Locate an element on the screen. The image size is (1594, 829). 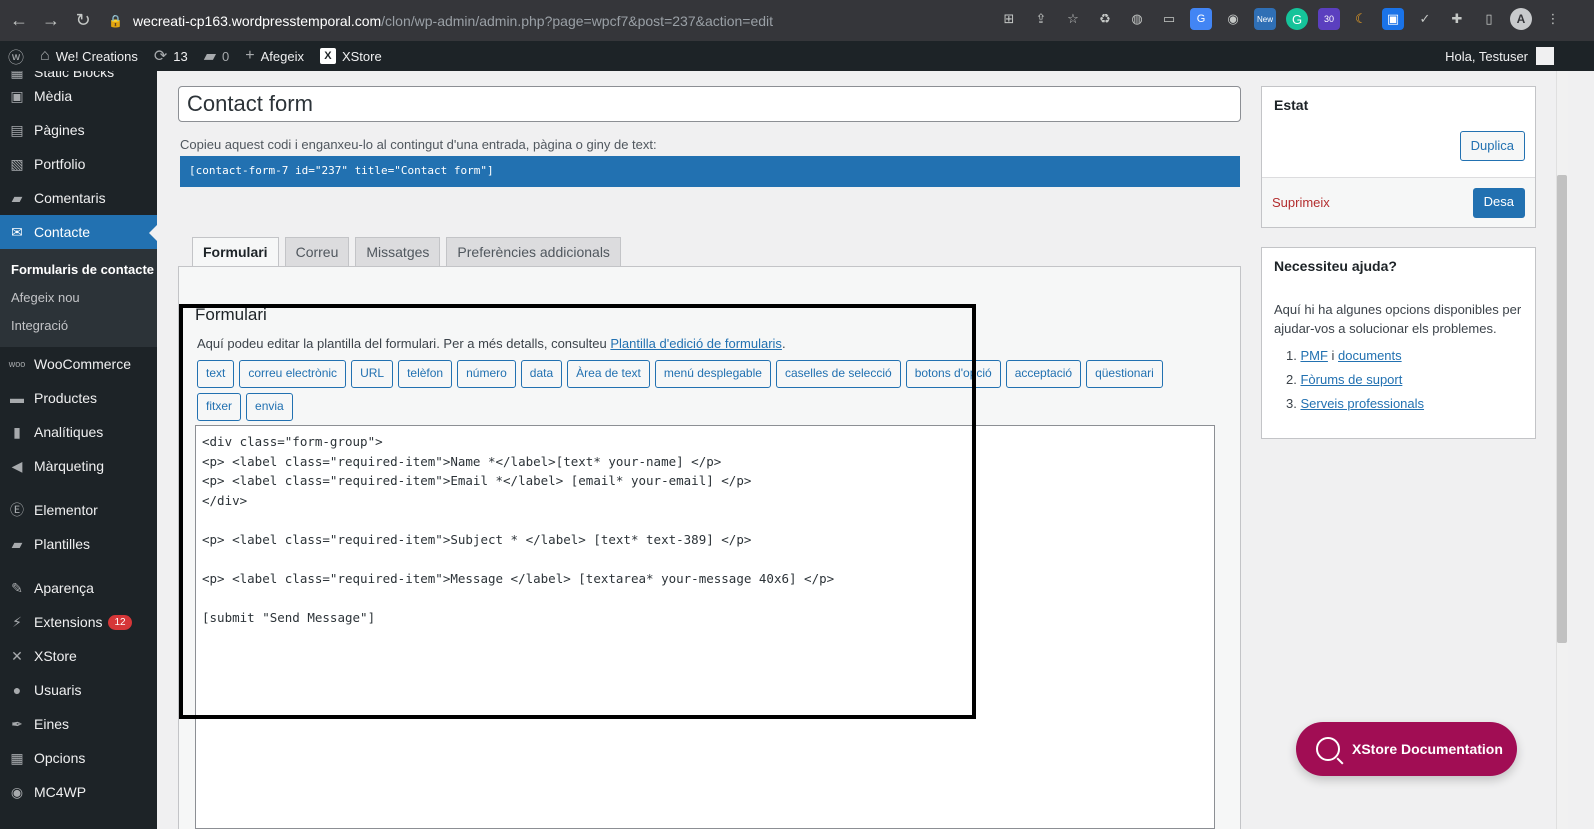
translate-icon: ⊞ is located at coordinates (1009, 19).